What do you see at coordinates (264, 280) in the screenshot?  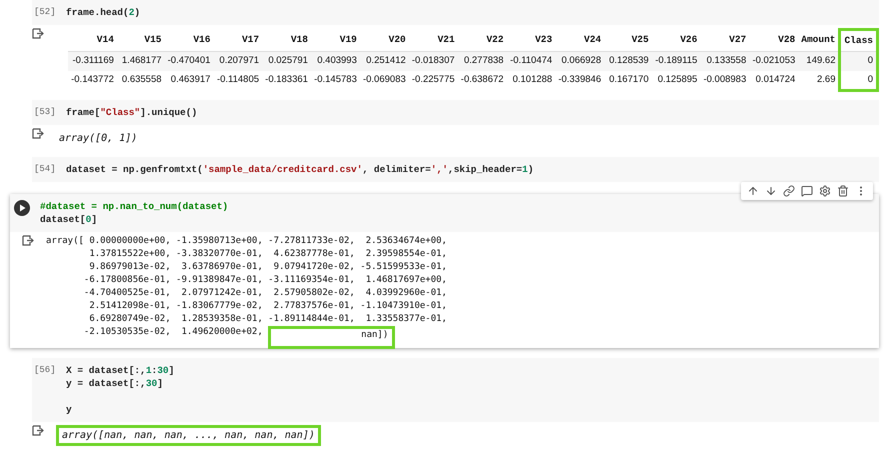 I see `output-text: -6.17800856e-01, -9.91389847e-01, -3.11169354e-01, 1.46817697e+00,` at bounding box center [264, 280].